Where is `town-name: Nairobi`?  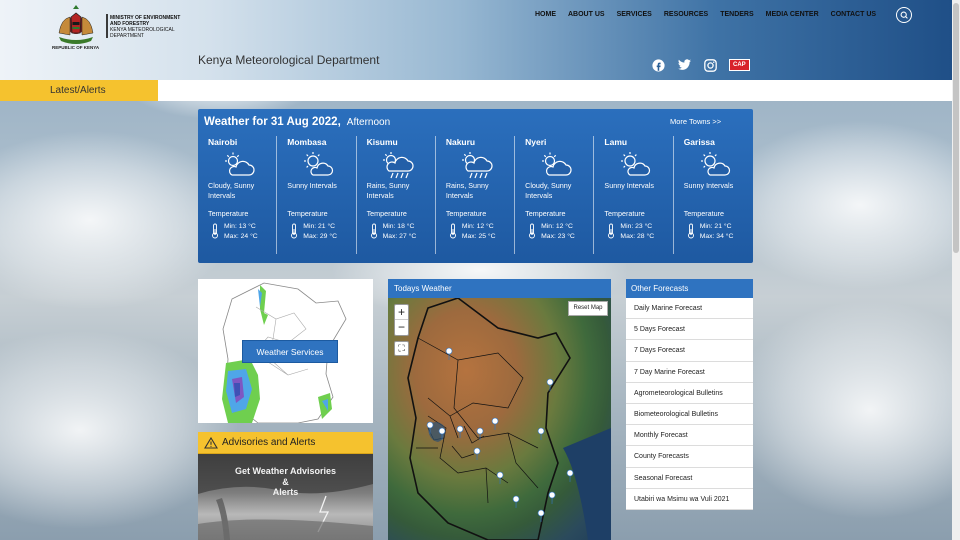 town-name: Nairobi is located at coordinates (223, 142).